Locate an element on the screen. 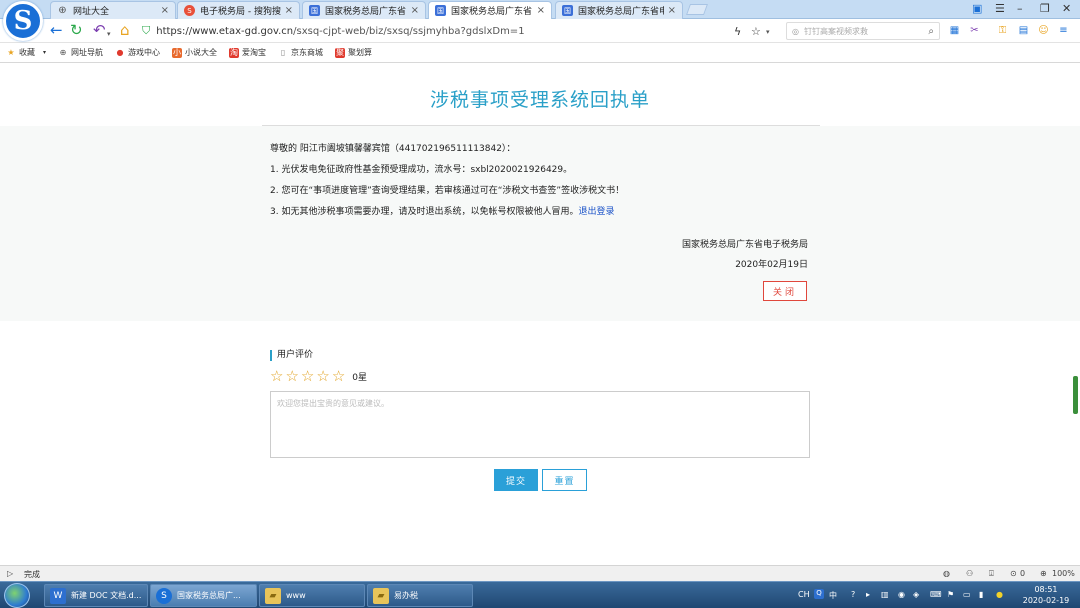 Image resolution: width=1080 pixels, height=608 pixels. shield-status-icon: ◍ is located at coordinates (946, 573).